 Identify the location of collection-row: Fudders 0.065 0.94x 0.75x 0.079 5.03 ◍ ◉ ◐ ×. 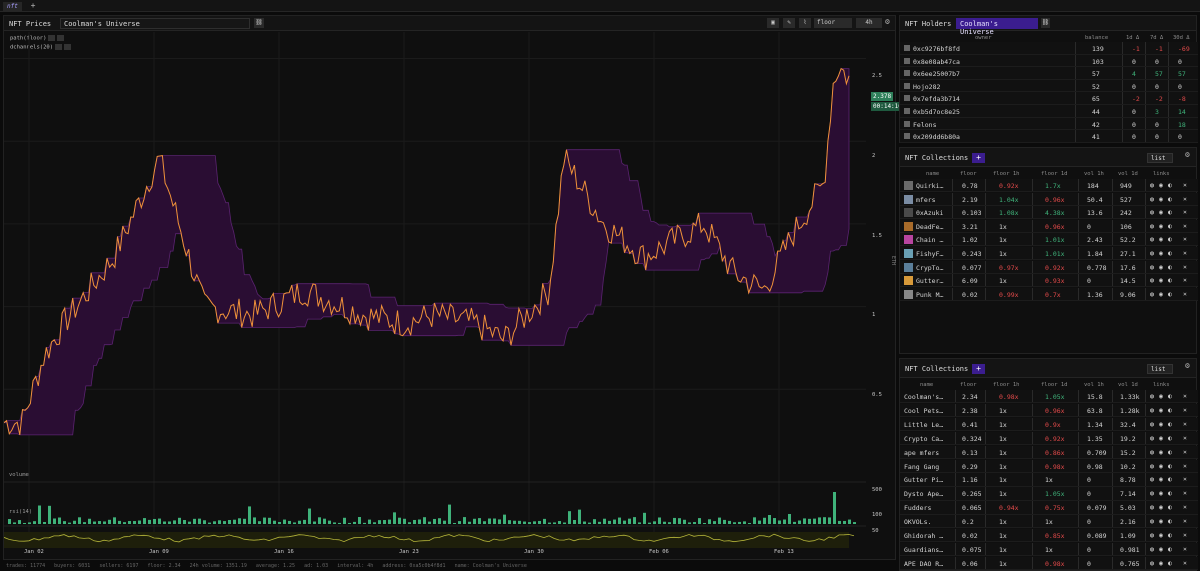
(1049, 508).